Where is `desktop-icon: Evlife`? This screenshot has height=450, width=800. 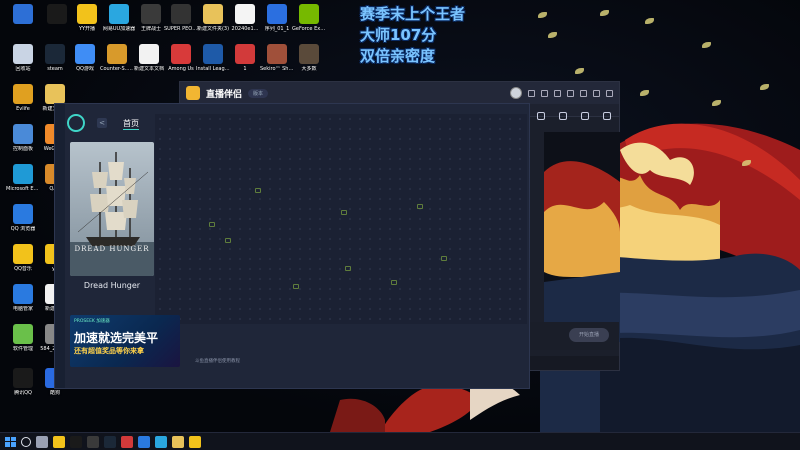
desktop-icon: Evlife is located at coordinates (23, 98).